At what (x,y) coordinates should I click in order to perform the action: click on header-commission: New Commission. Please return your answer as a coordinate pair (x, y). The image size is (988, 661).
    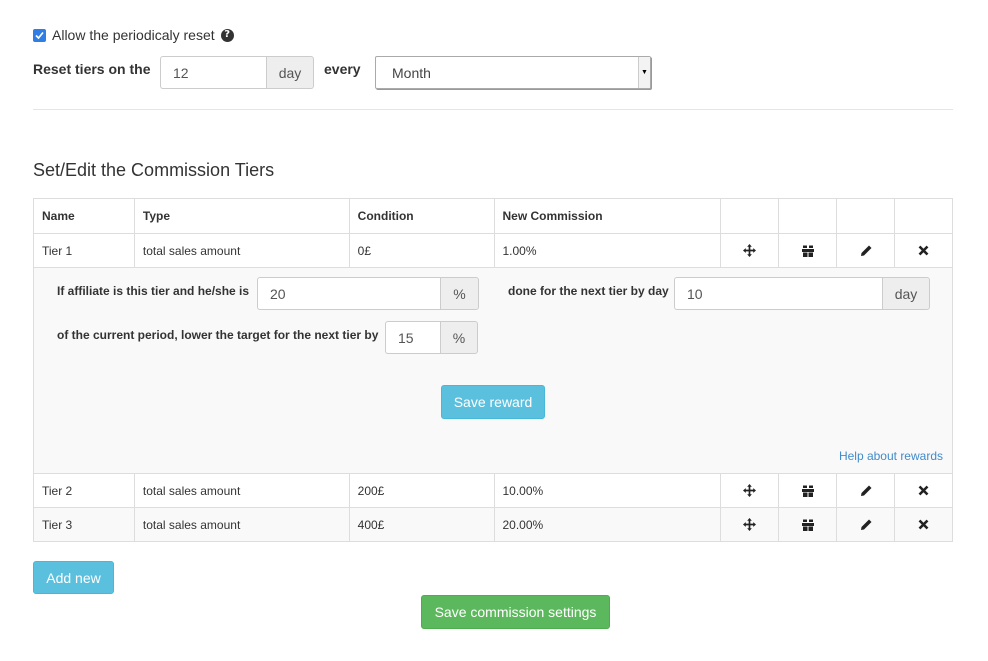
    Looking at the image, I should click on (607, 216).